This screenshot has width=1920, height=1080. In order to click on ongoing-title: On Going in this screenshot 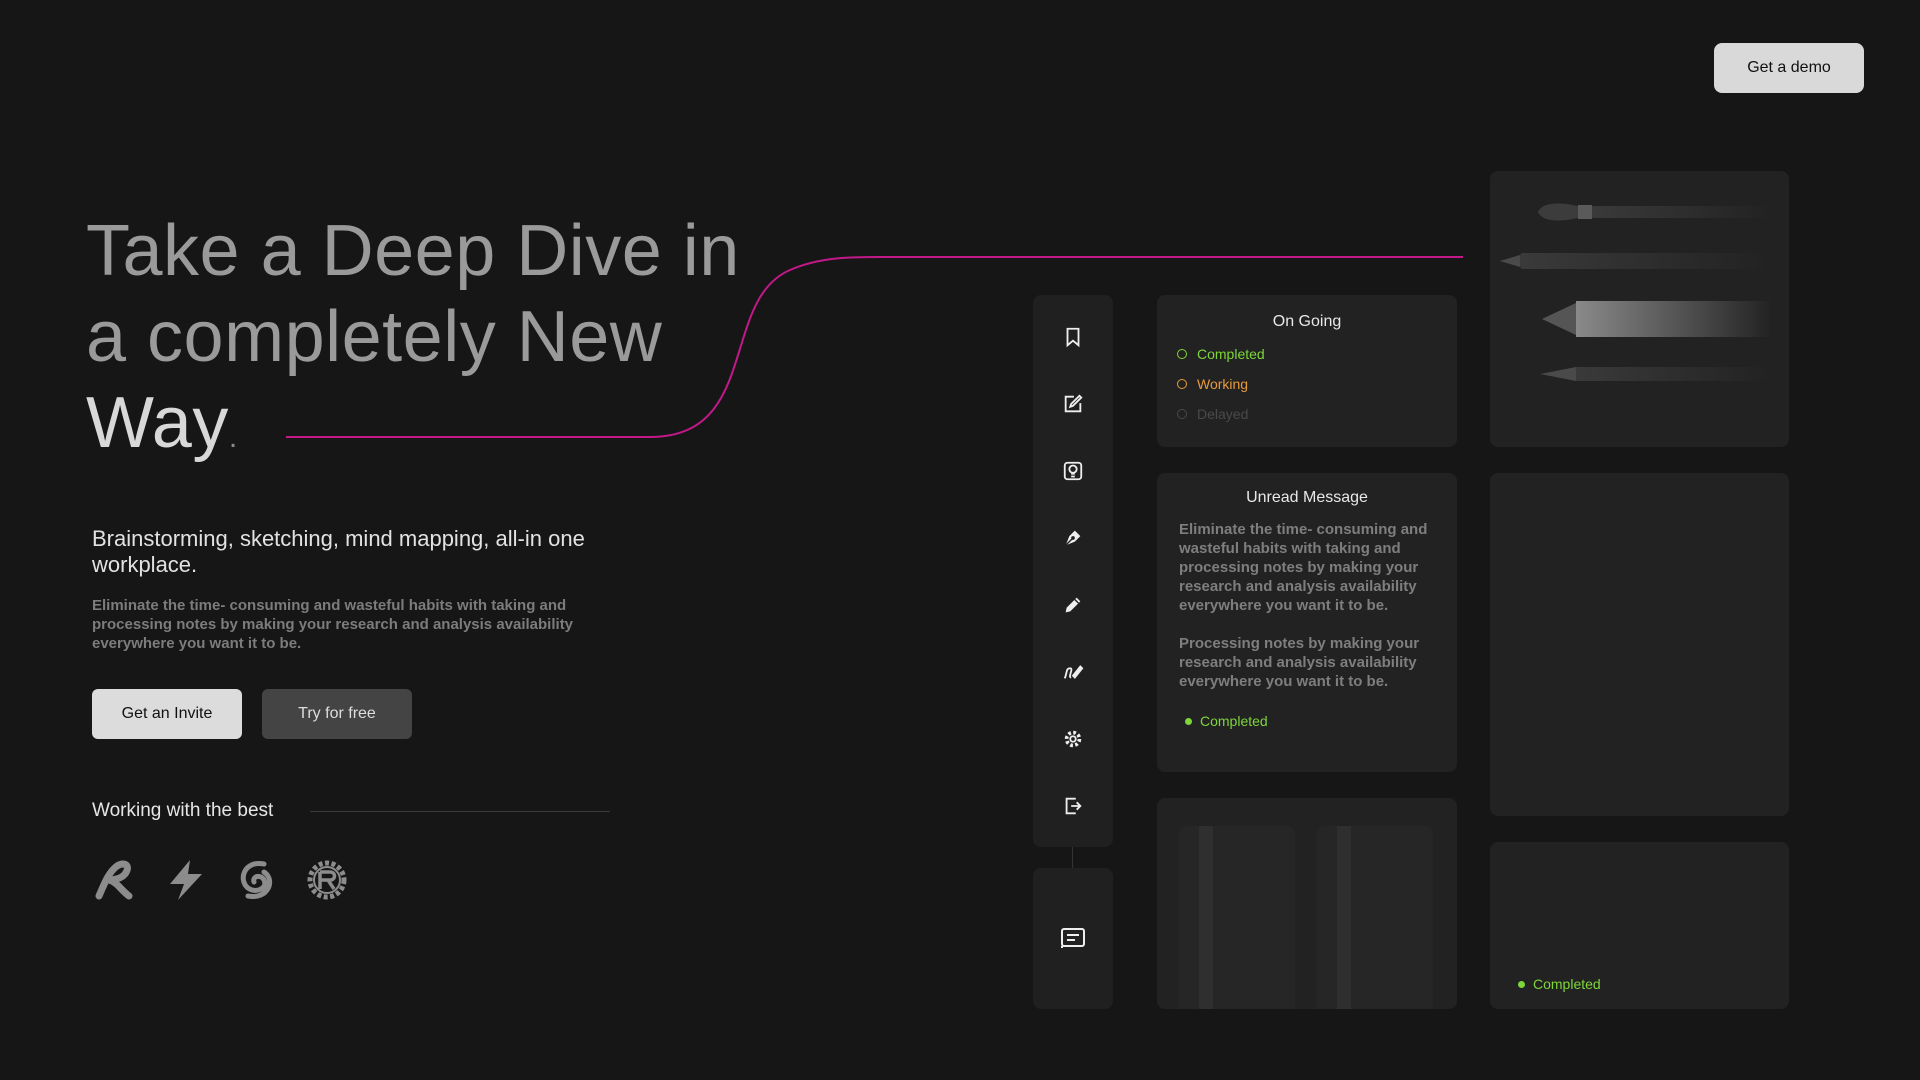, I will do `click(1307, 321)`.